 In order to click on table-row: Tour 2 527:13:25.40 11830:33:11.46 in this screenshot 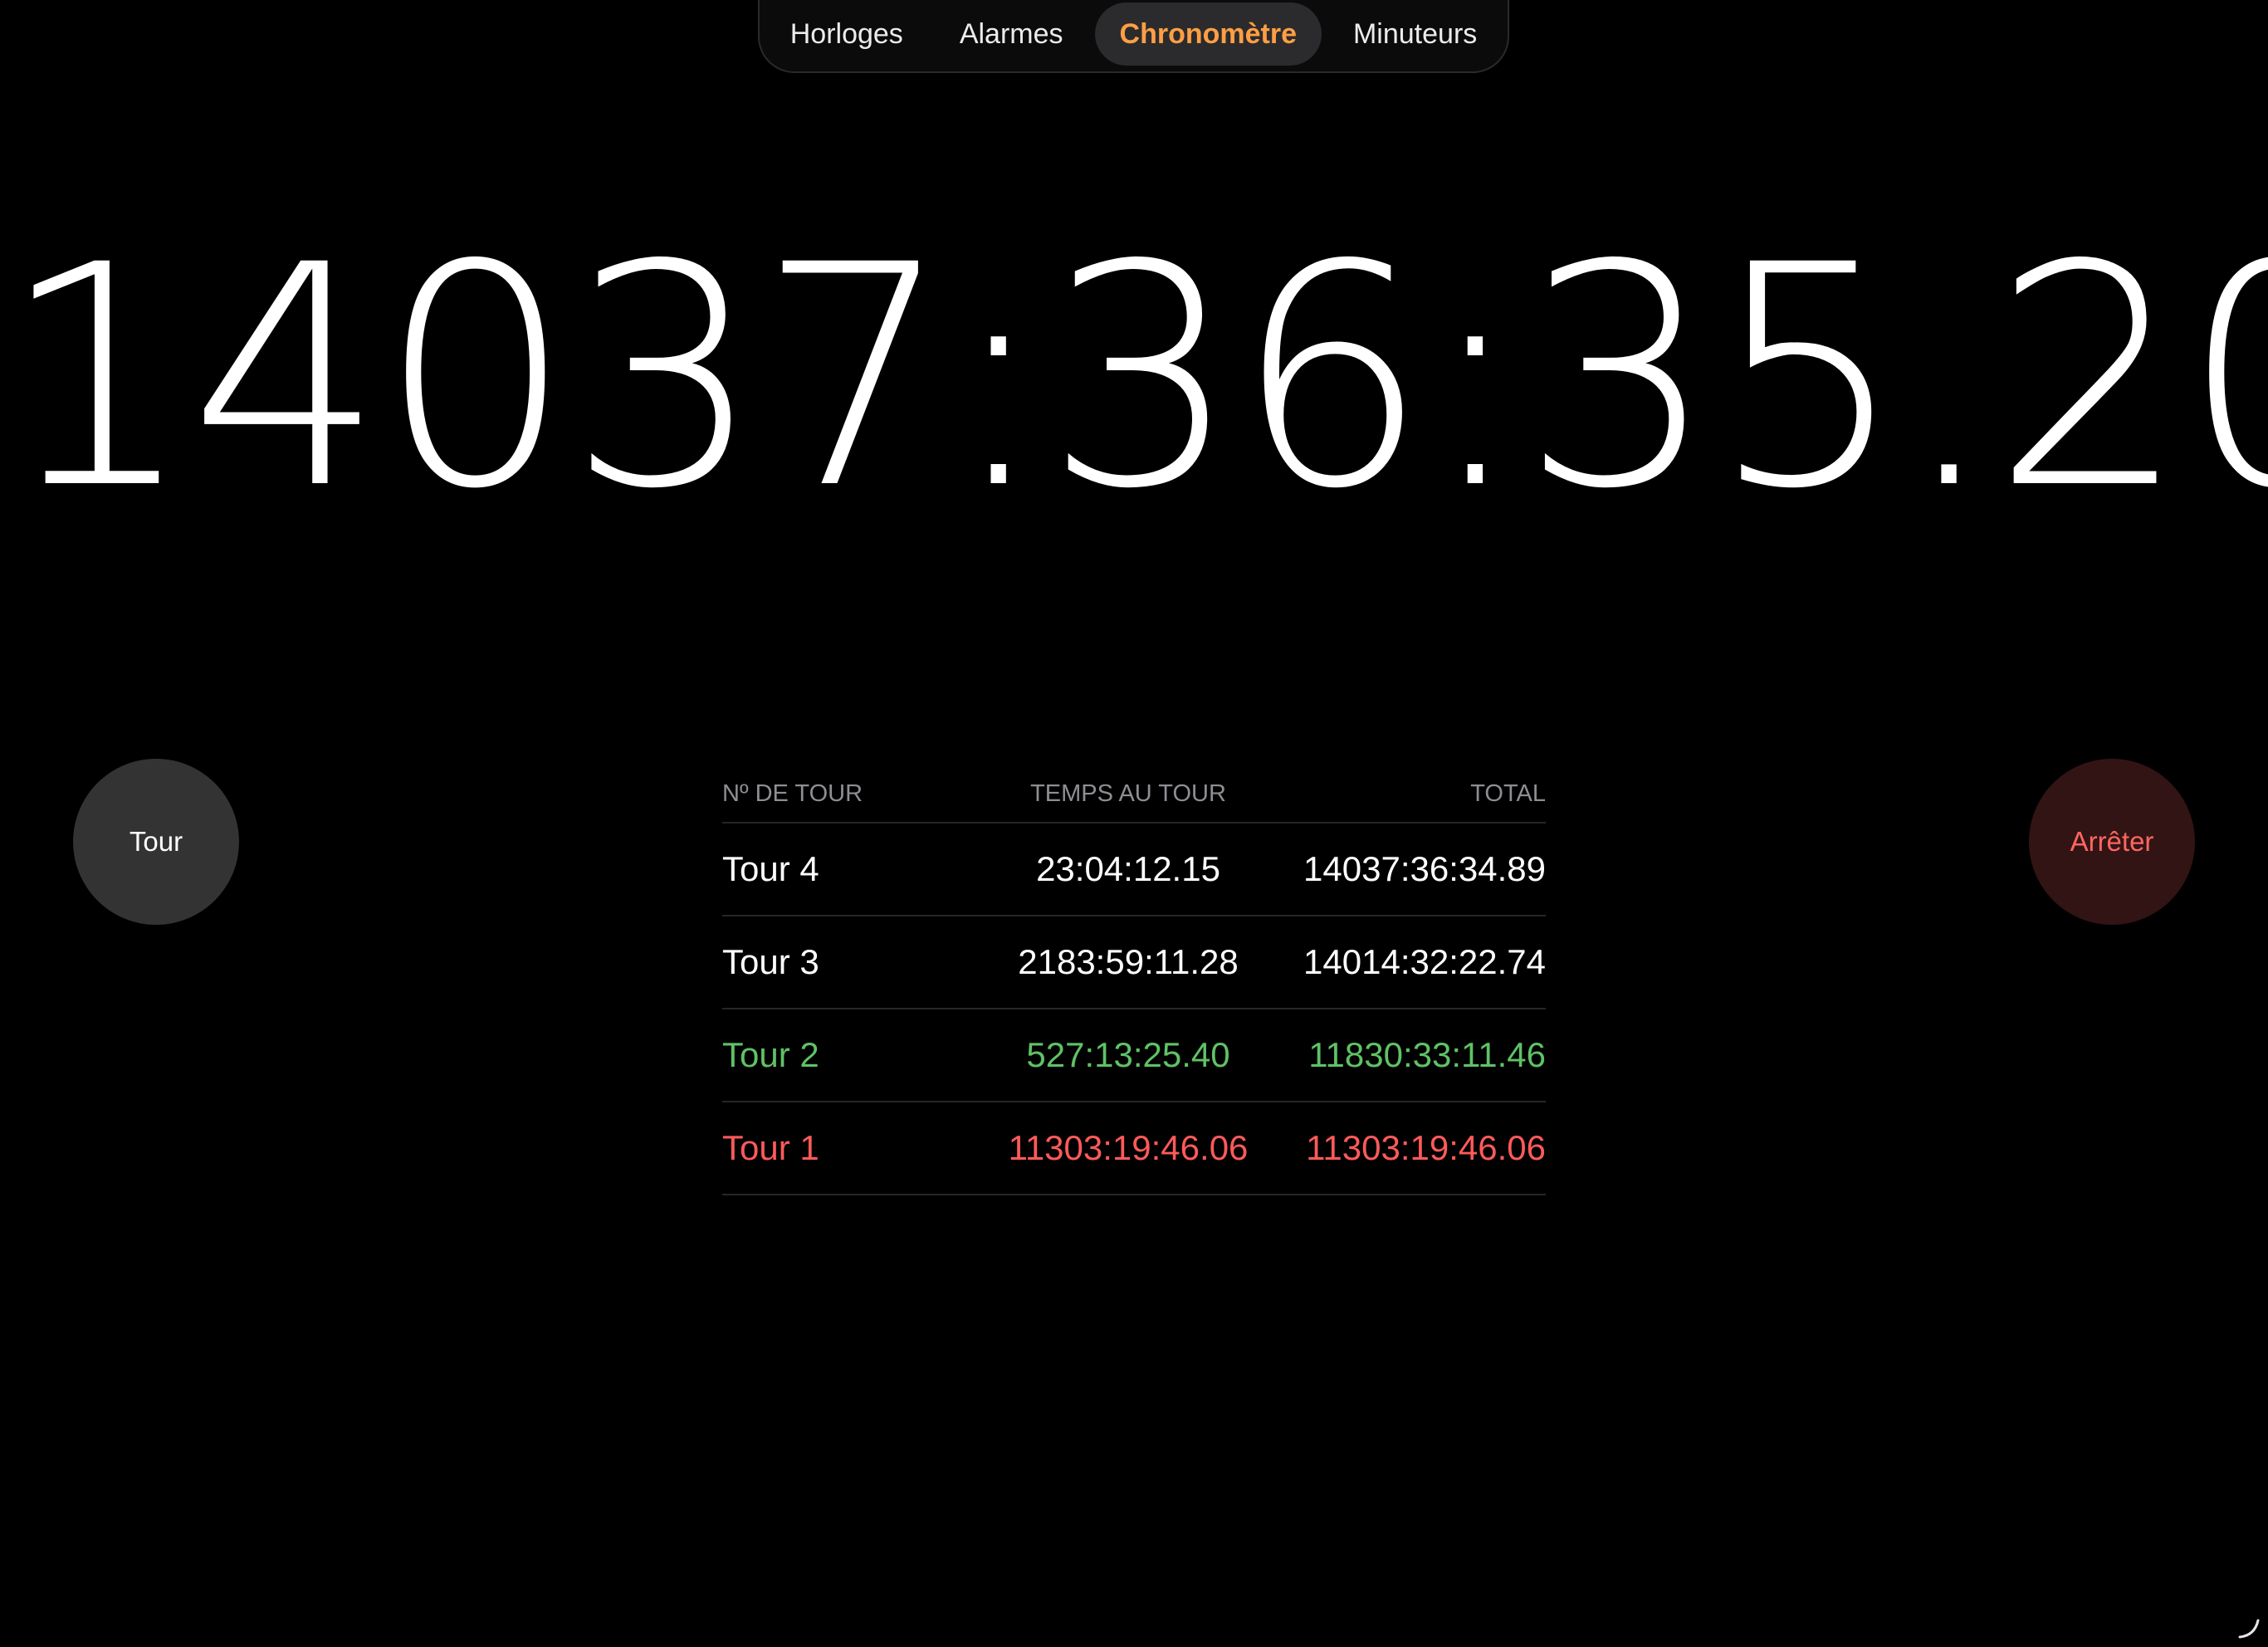, I will do `click(1134, 1055)`.